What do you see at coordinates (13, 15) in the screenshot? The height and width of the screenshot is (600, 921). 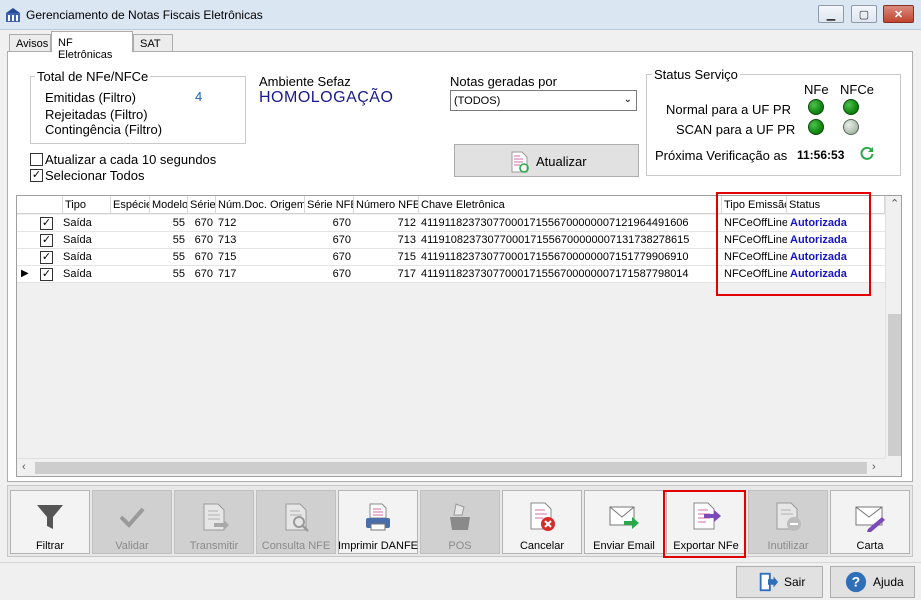 I see `app-icon` at bounding box center [13, 15].